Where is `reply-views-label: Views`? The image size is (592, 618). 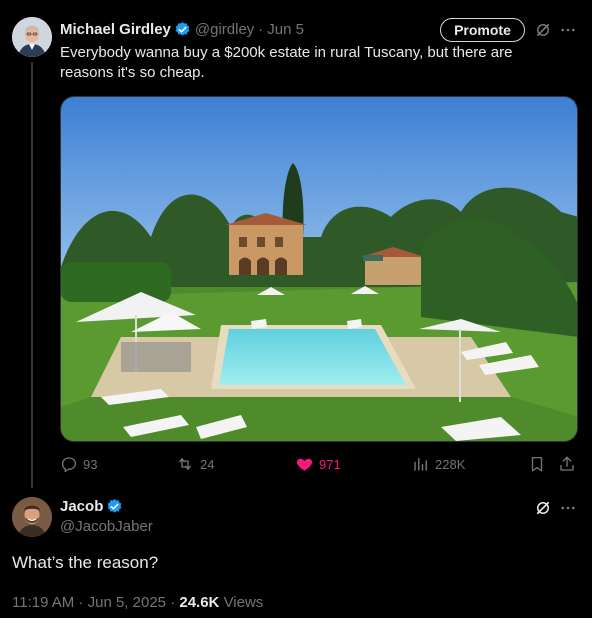
reply-views-label: Views is located at coordinates (243, 602).